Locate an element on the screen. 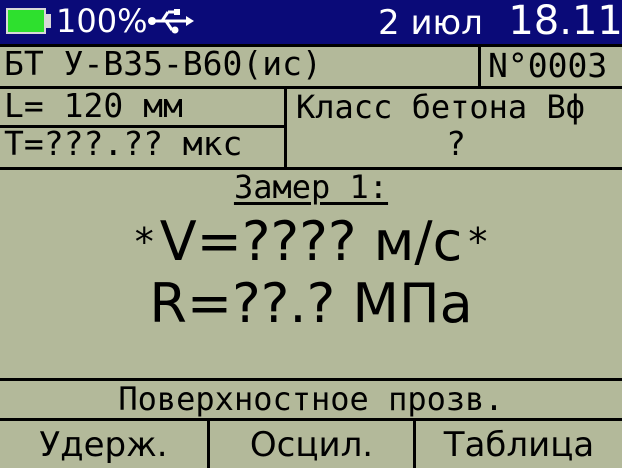  date-time: 2 июл 18.11 is located at coordinates (500, 22).